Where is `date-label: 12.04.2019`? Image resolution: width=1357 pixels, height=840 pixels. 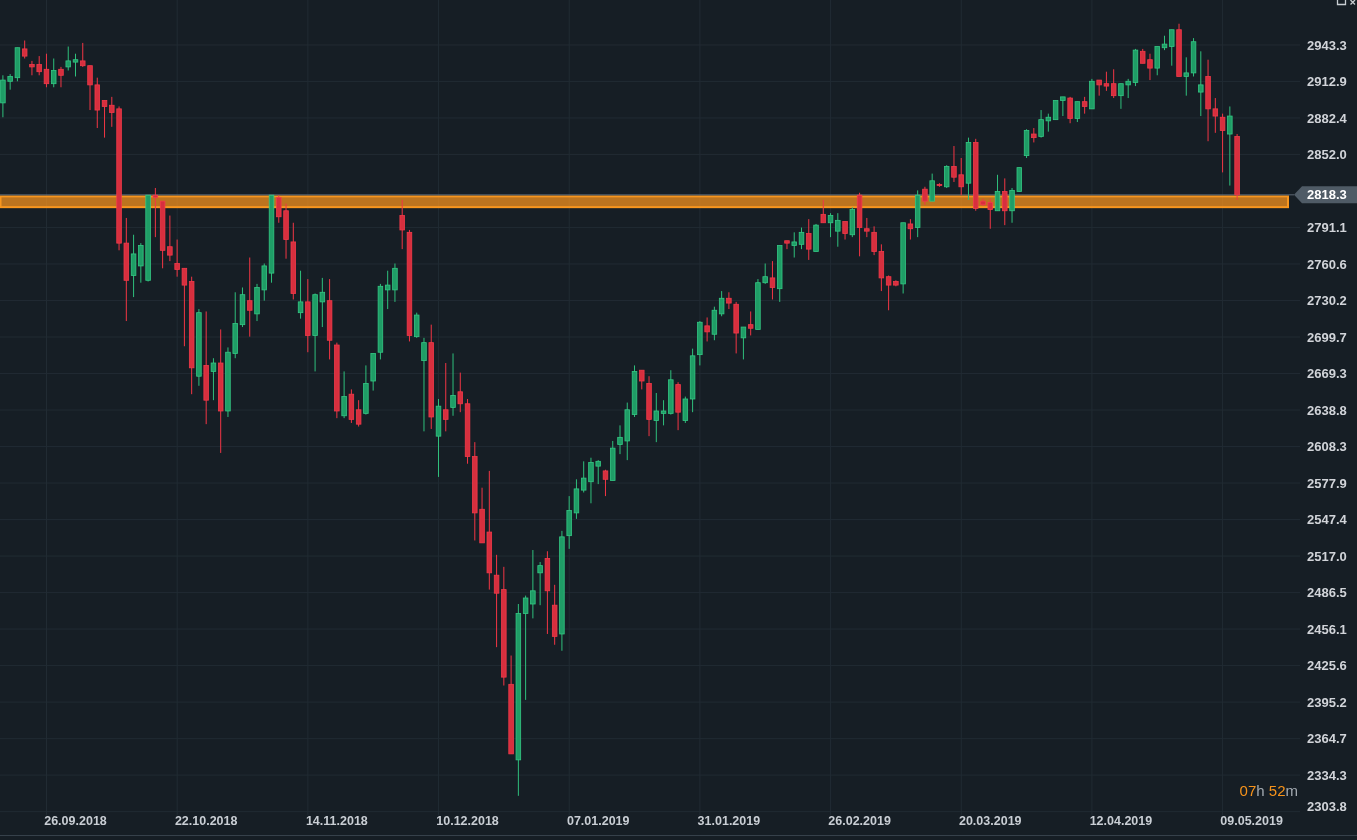
date-label: 12.04.2019 is located at coordinates (1121, 821).